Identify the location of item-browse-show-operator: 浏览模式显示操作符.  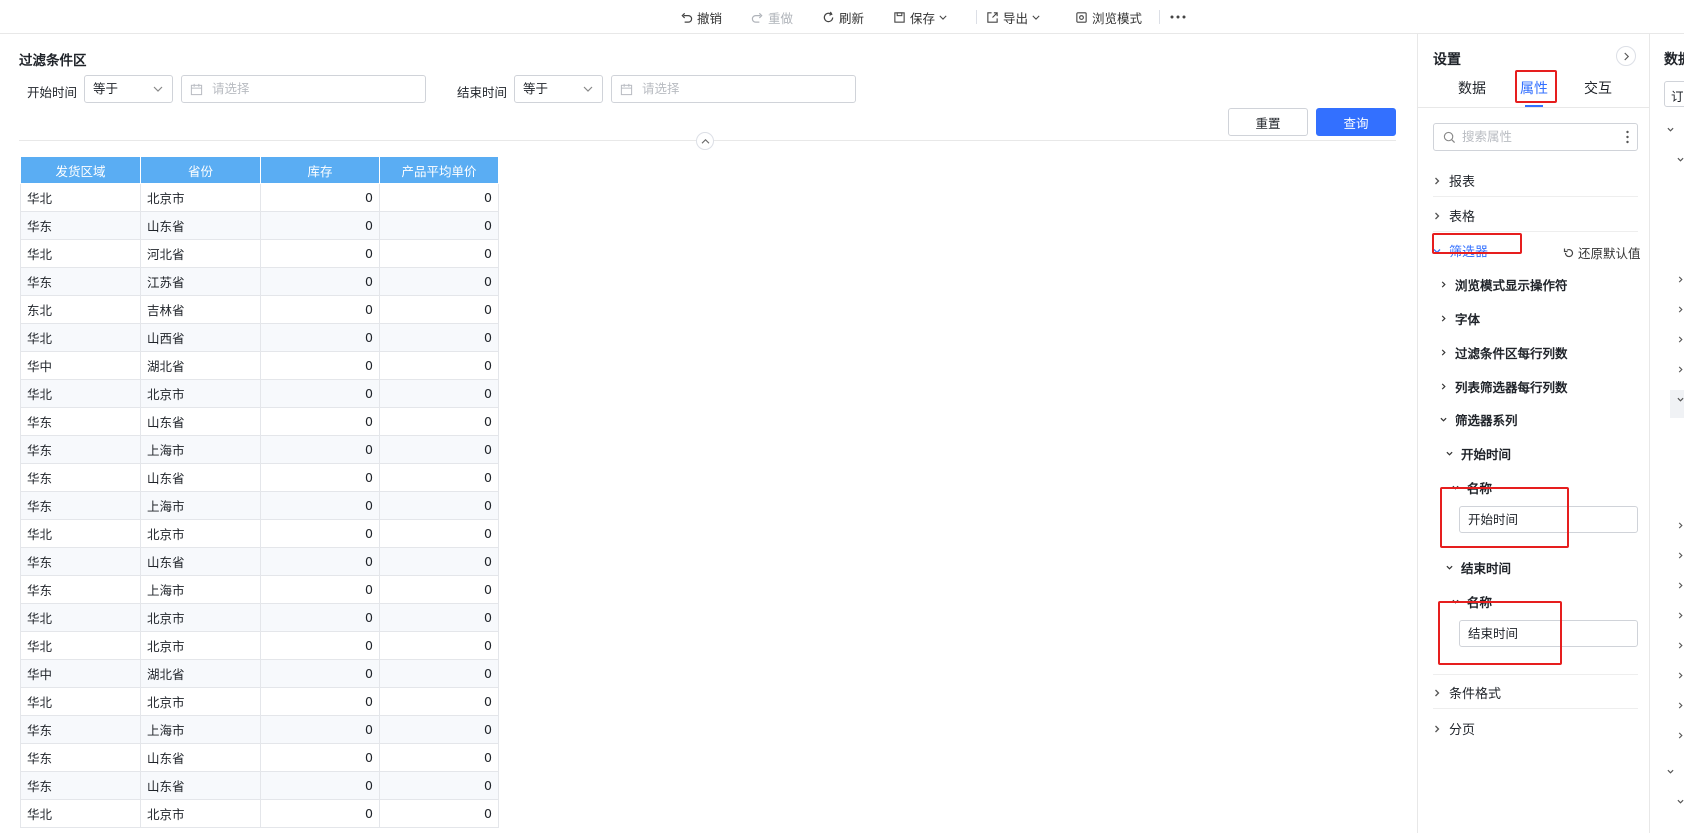
(1504, 284).